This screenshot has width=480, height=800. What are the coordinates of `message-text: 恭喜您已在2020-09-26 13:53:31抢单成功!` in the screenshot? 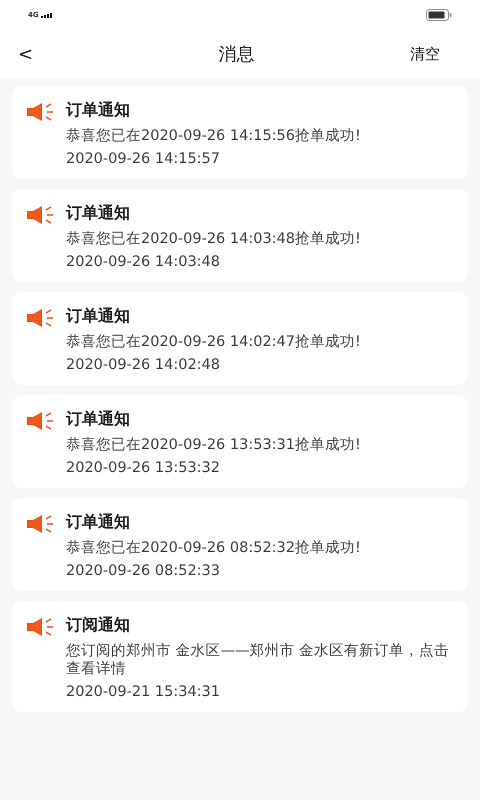 It's located at (214, 445).